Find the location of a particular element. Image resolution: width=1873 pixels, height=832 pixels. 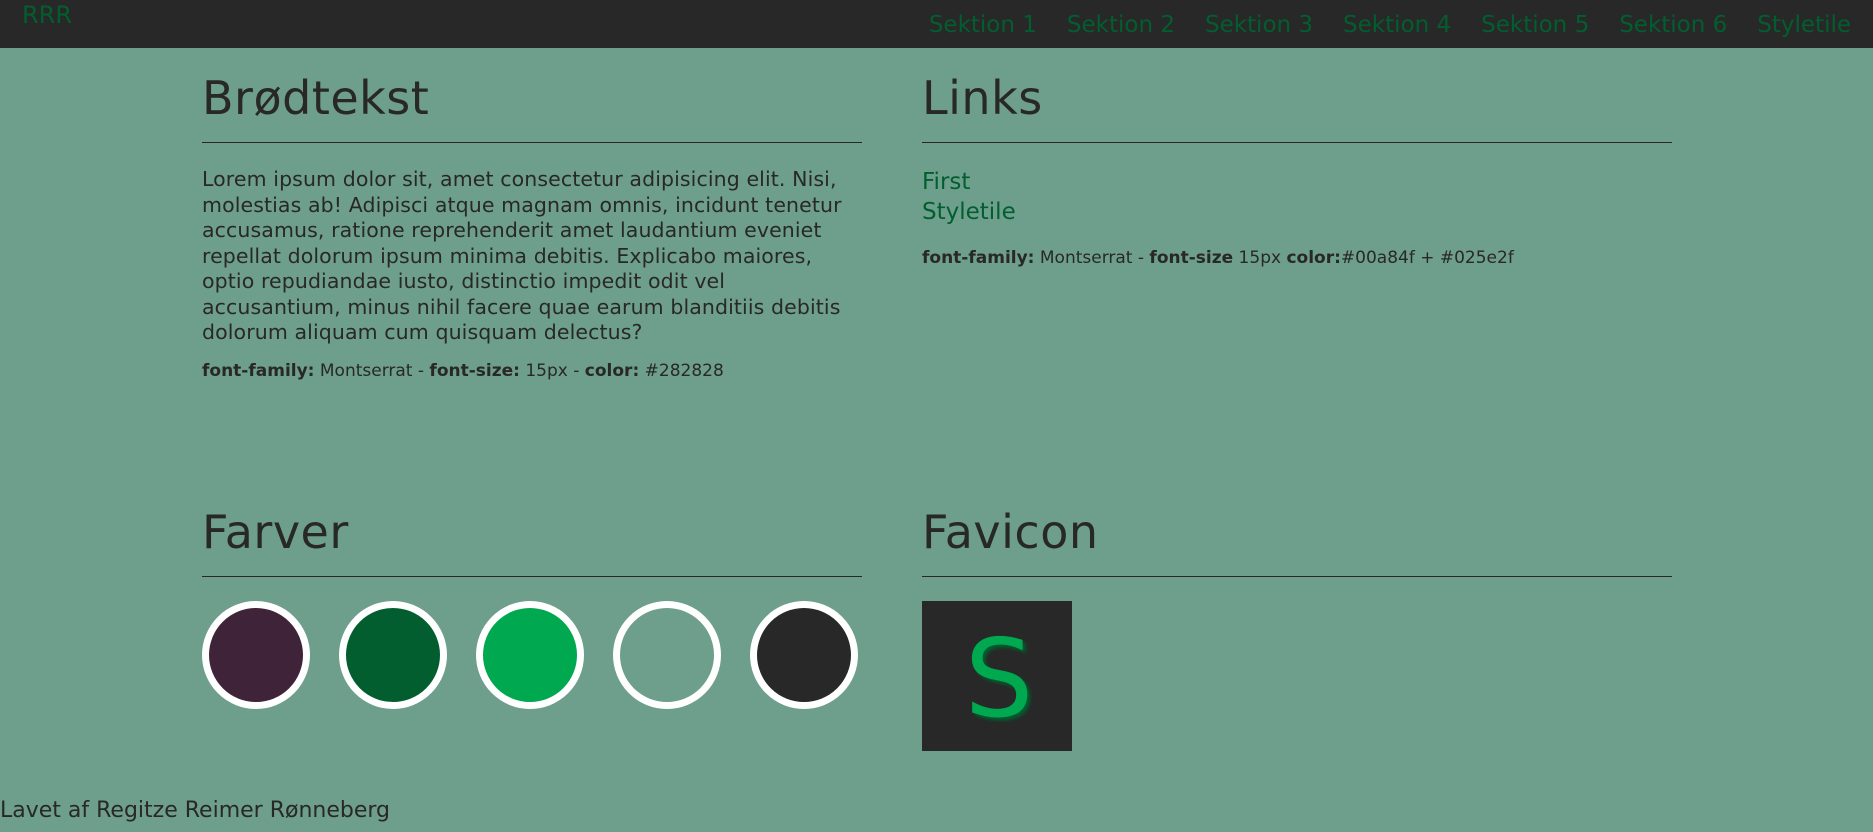

links-heading: Links is located at coordinates (982, 98).